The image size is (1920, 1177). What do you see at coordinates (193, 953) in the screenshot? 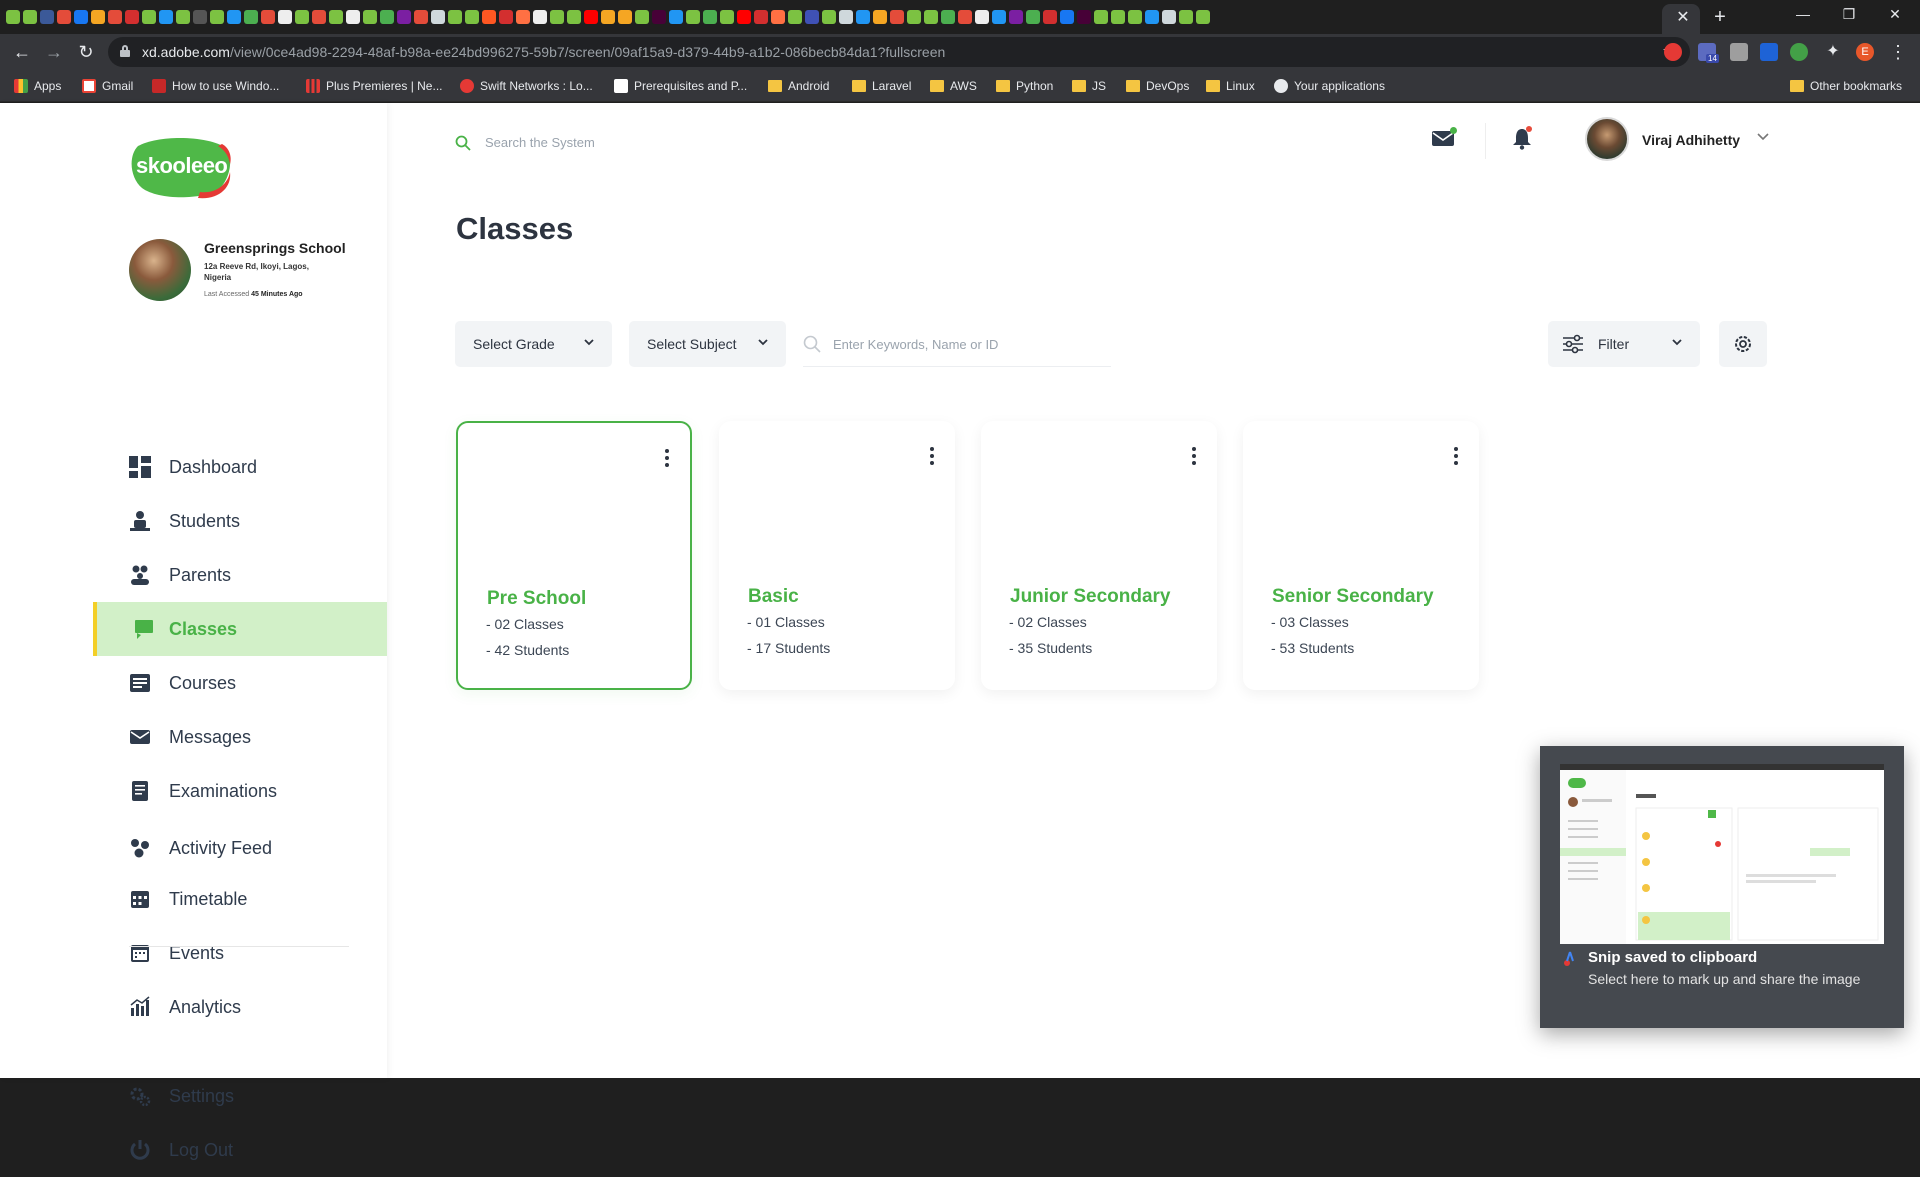
I see `sidebar-item-events: Events` at bounding box center [193, 953].